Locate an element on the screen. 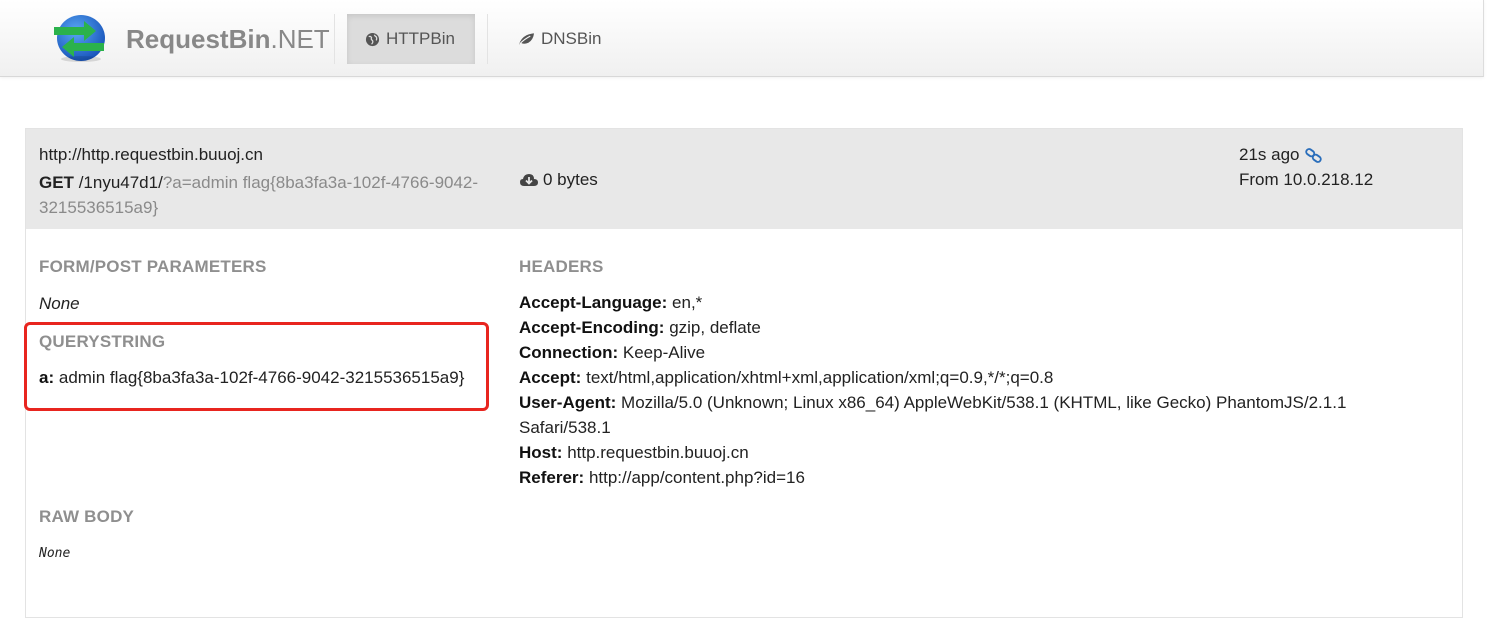 The height and width of the screenshot is (633, 1488). header-value: Keep-Alive is located at coordinates (664, 352).